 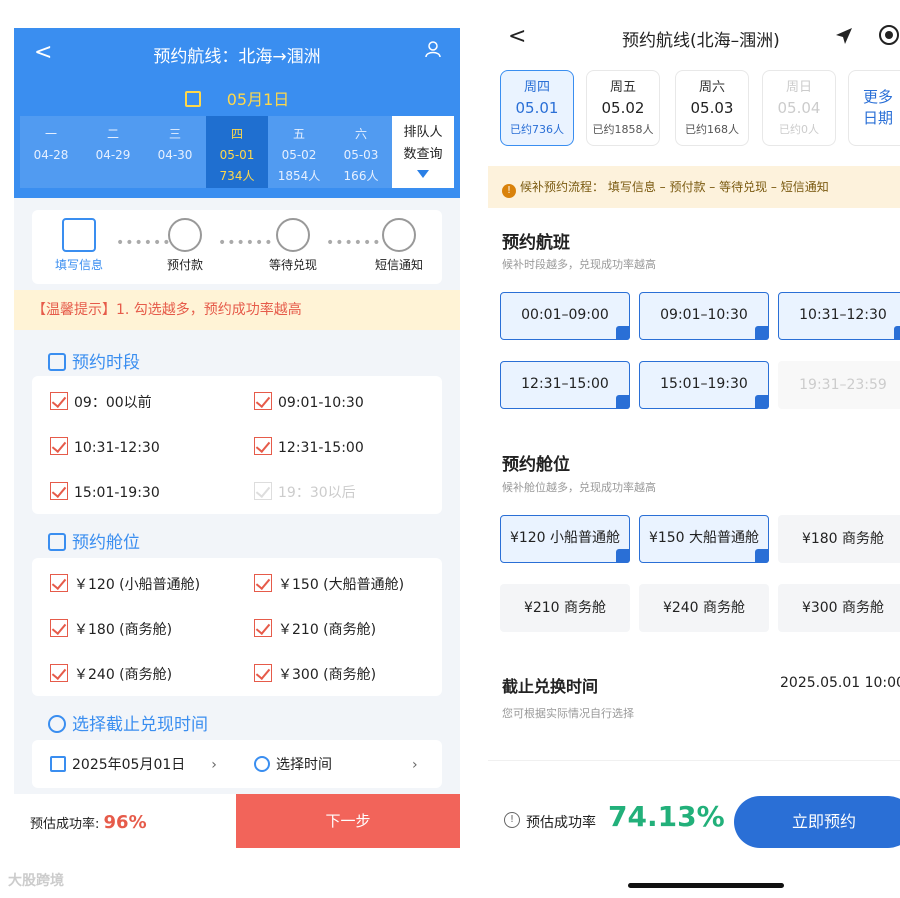 I want to click on process-steps: 填写信息 •••••• 预付款 •••••• 等待兑现 •••••• 短信通知, so click(x=237, y=247).